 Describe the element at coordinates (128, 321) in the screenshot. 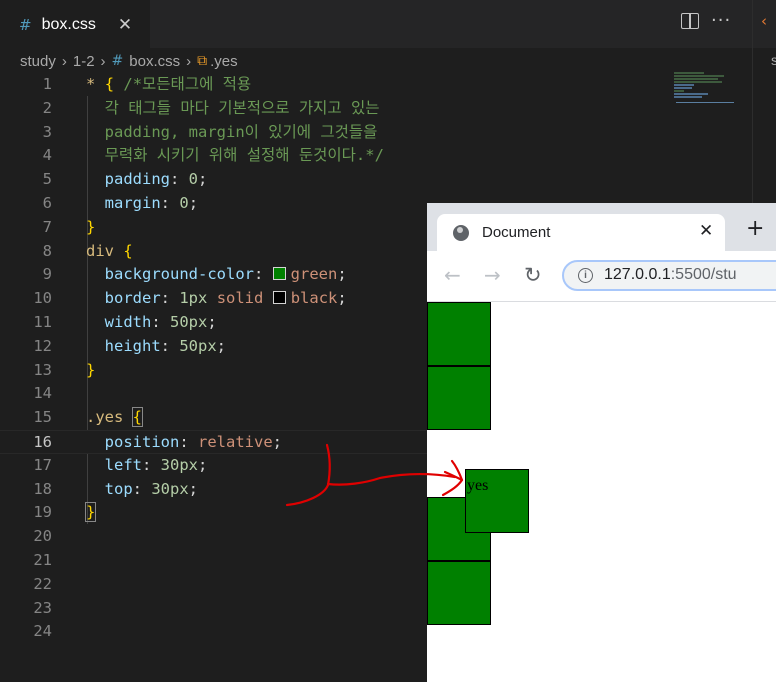

I see `css-property: width` at that location.